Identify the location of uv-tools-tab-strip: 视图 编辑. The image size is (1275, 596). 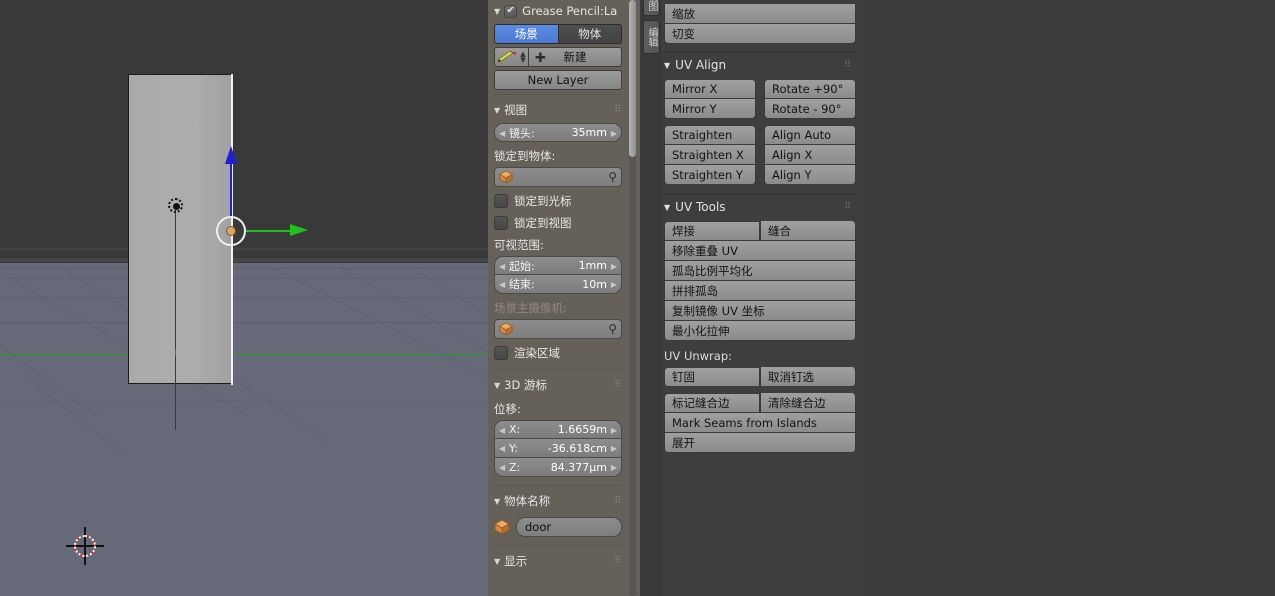
(651, 298).